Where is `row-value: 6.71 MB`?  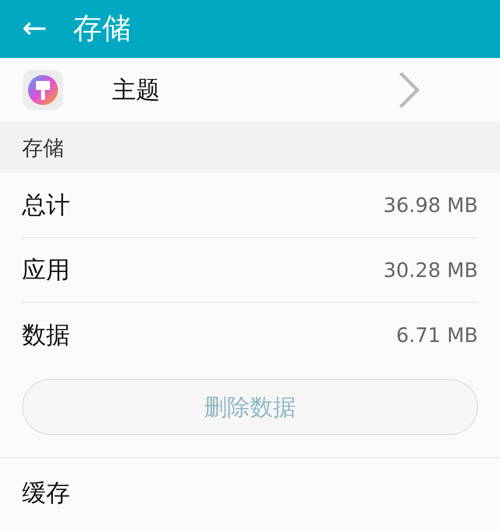
row-value: 6.71 MB is located at coordinates (437, 335).